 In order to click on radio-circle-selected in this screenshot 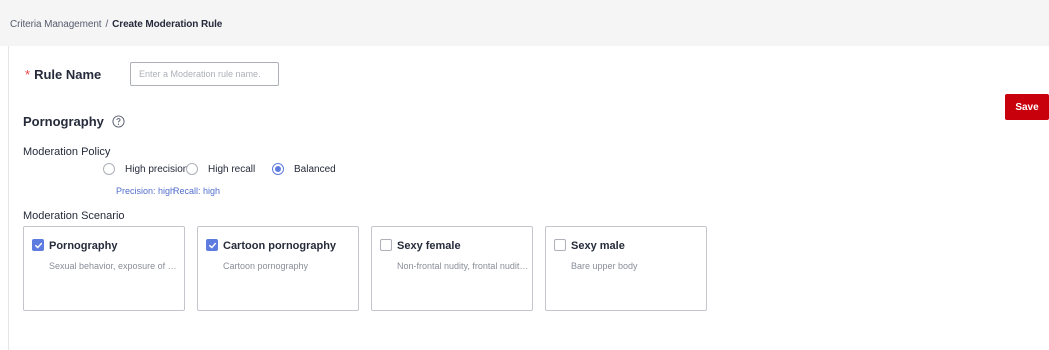, I will do `click(278, 169)`.